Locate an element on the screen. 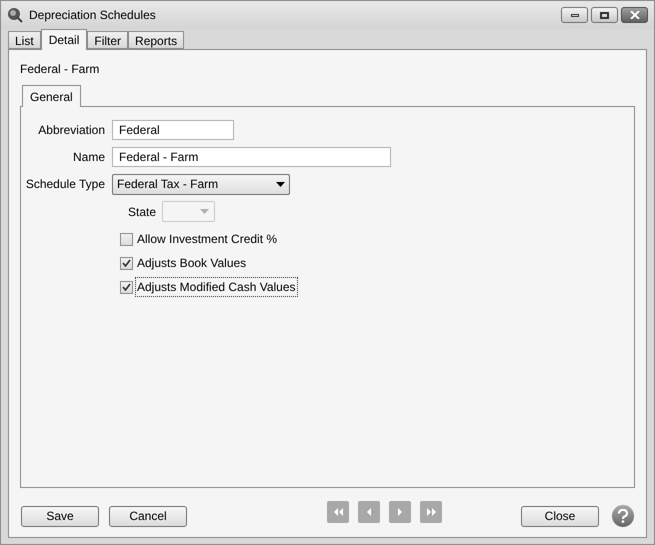 Image resolution: width=655 pixels, height=545 pixels. app-icon is located at coordinates (15, 15).